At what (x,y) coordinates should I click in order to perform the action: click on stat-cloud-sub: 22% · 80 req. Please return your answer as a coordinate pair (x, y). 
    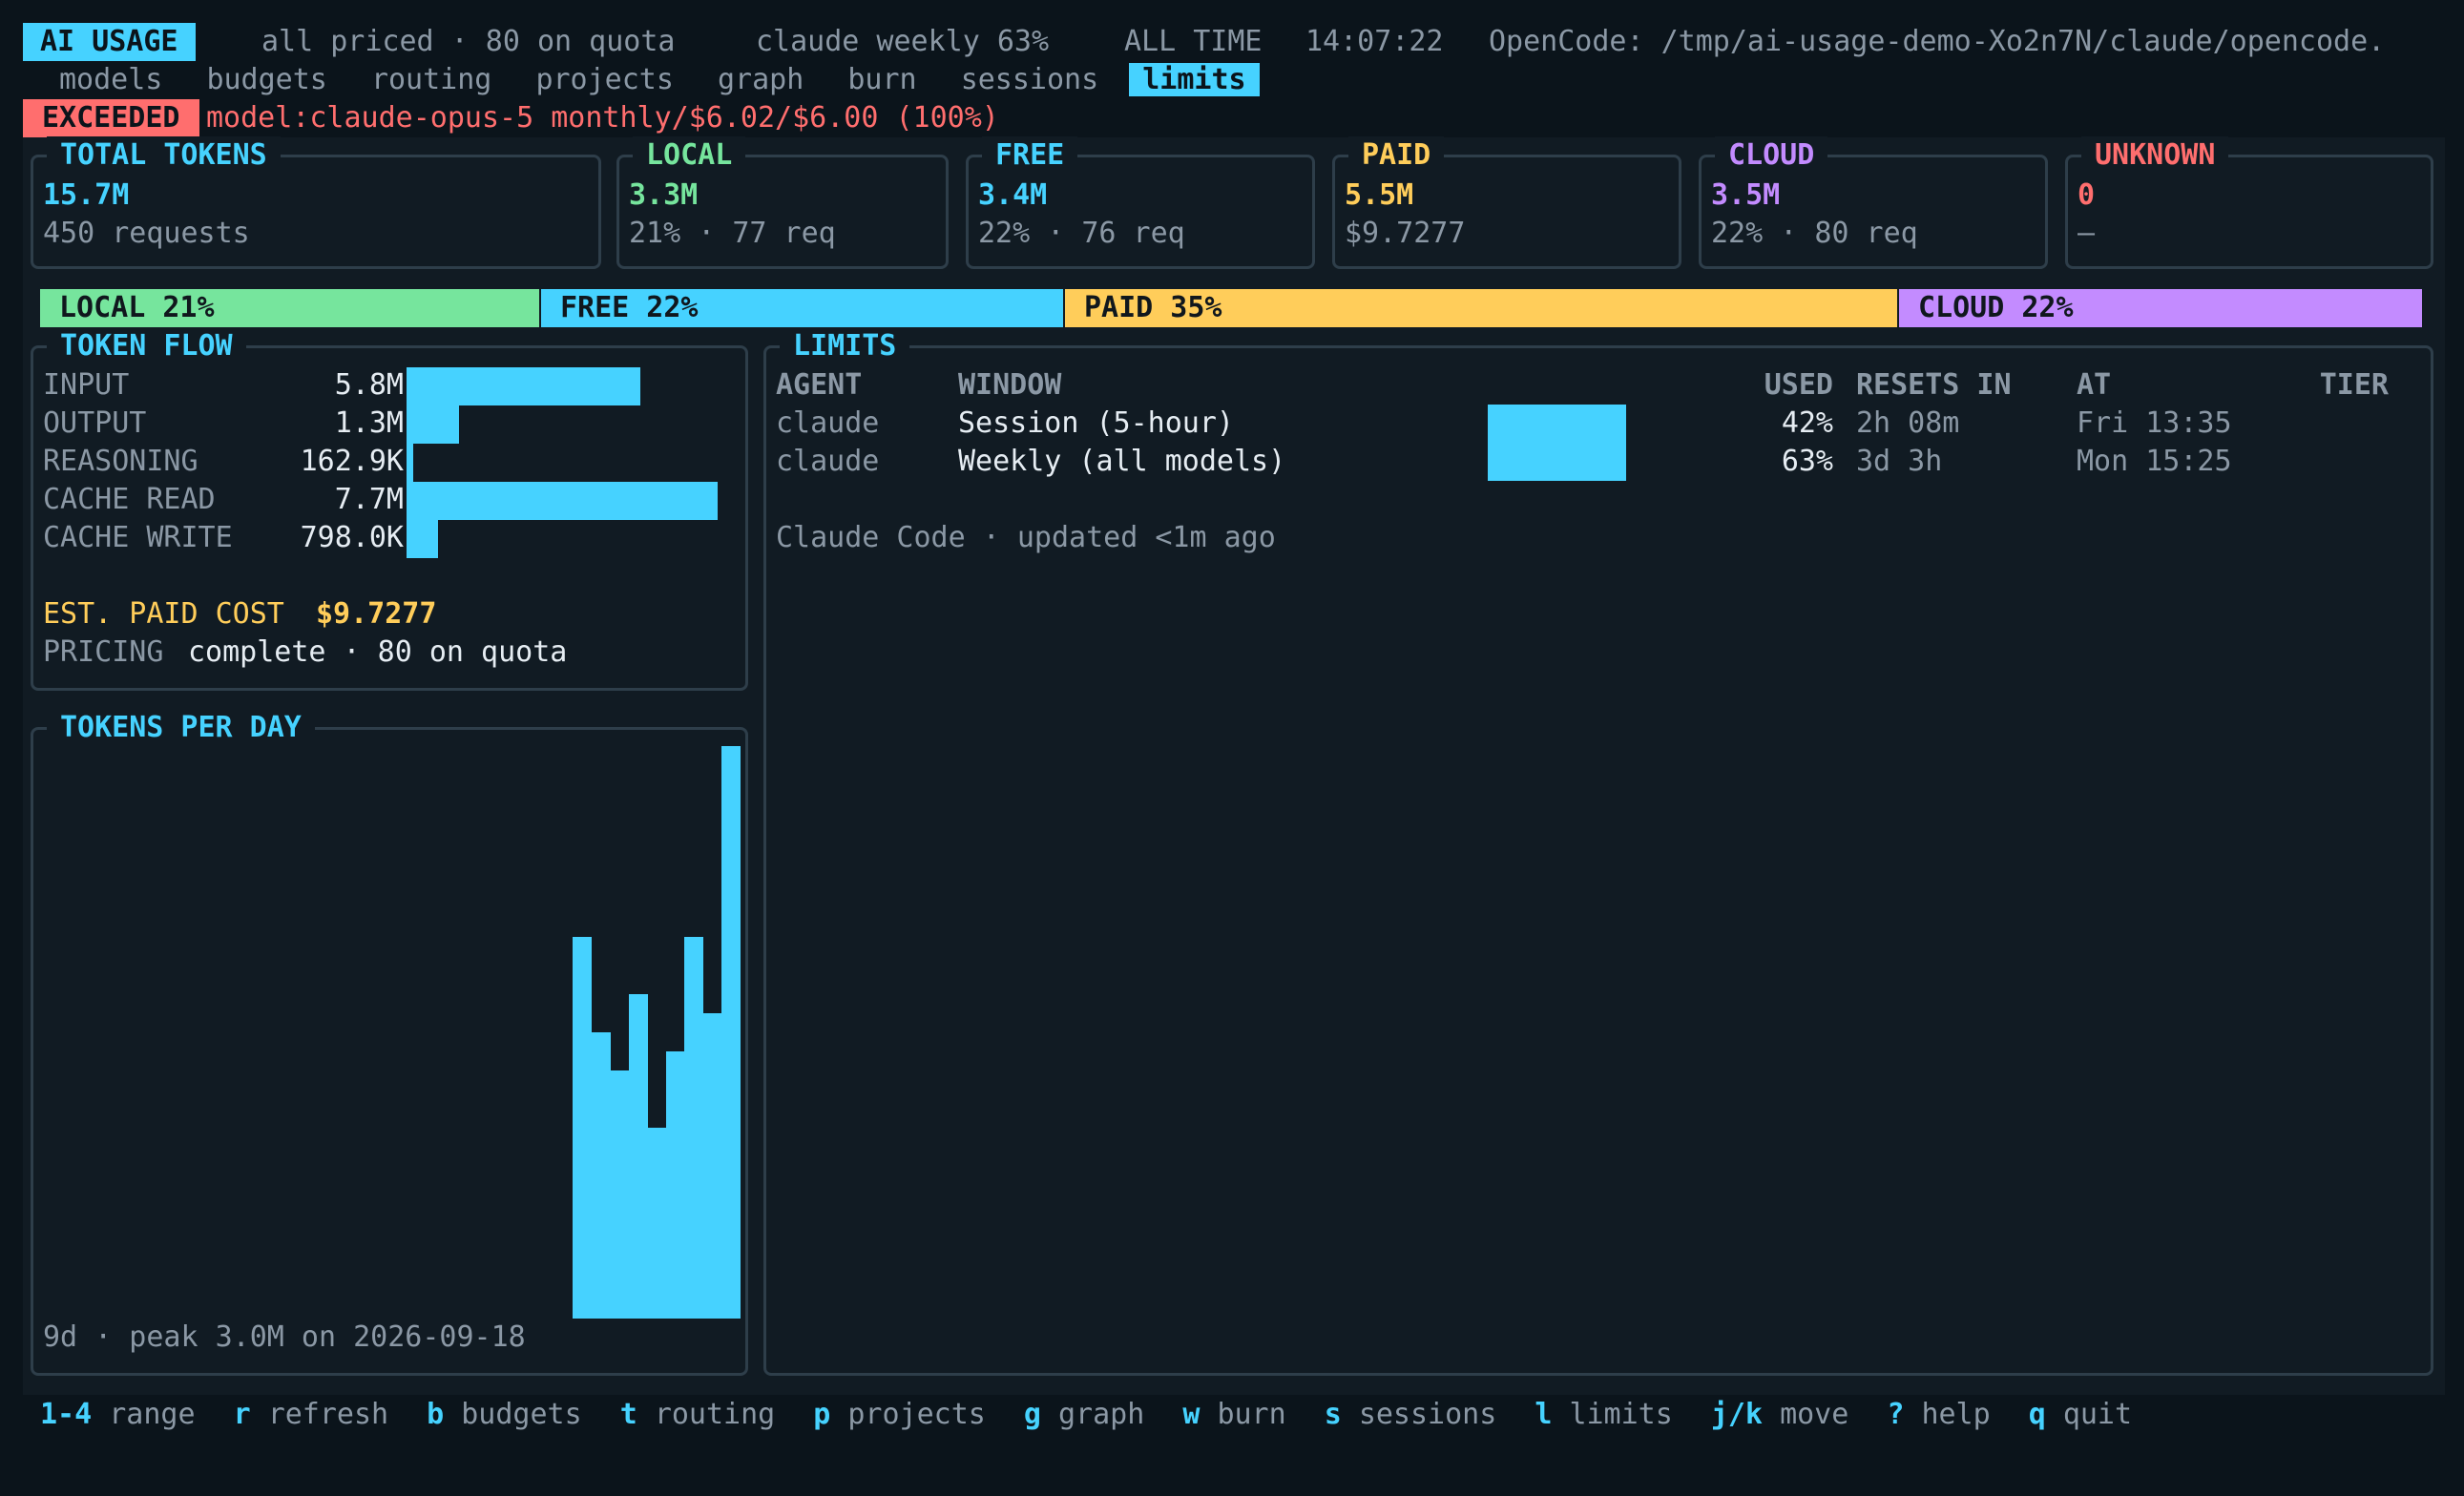
    Looking at the image, I should click on (1815, 233).